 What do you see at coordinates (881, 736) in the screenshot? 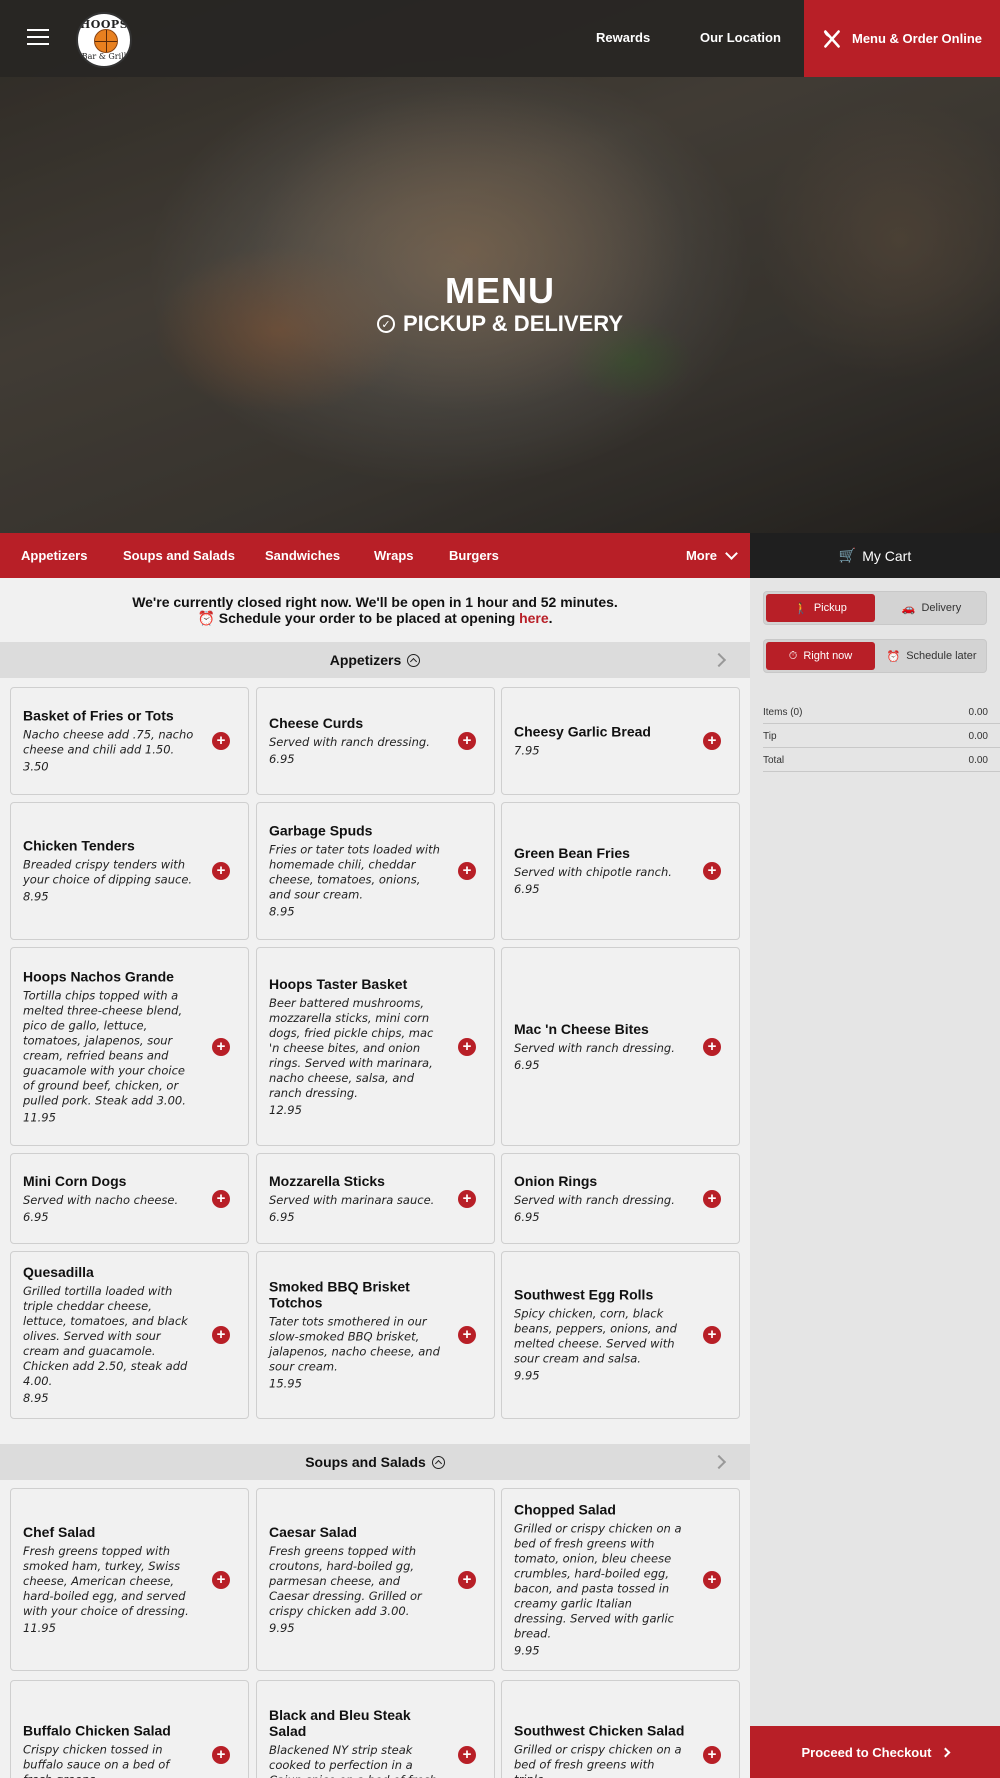
I see `summary-tip-row: Tip 0.00` at bounding box center [881, 736].